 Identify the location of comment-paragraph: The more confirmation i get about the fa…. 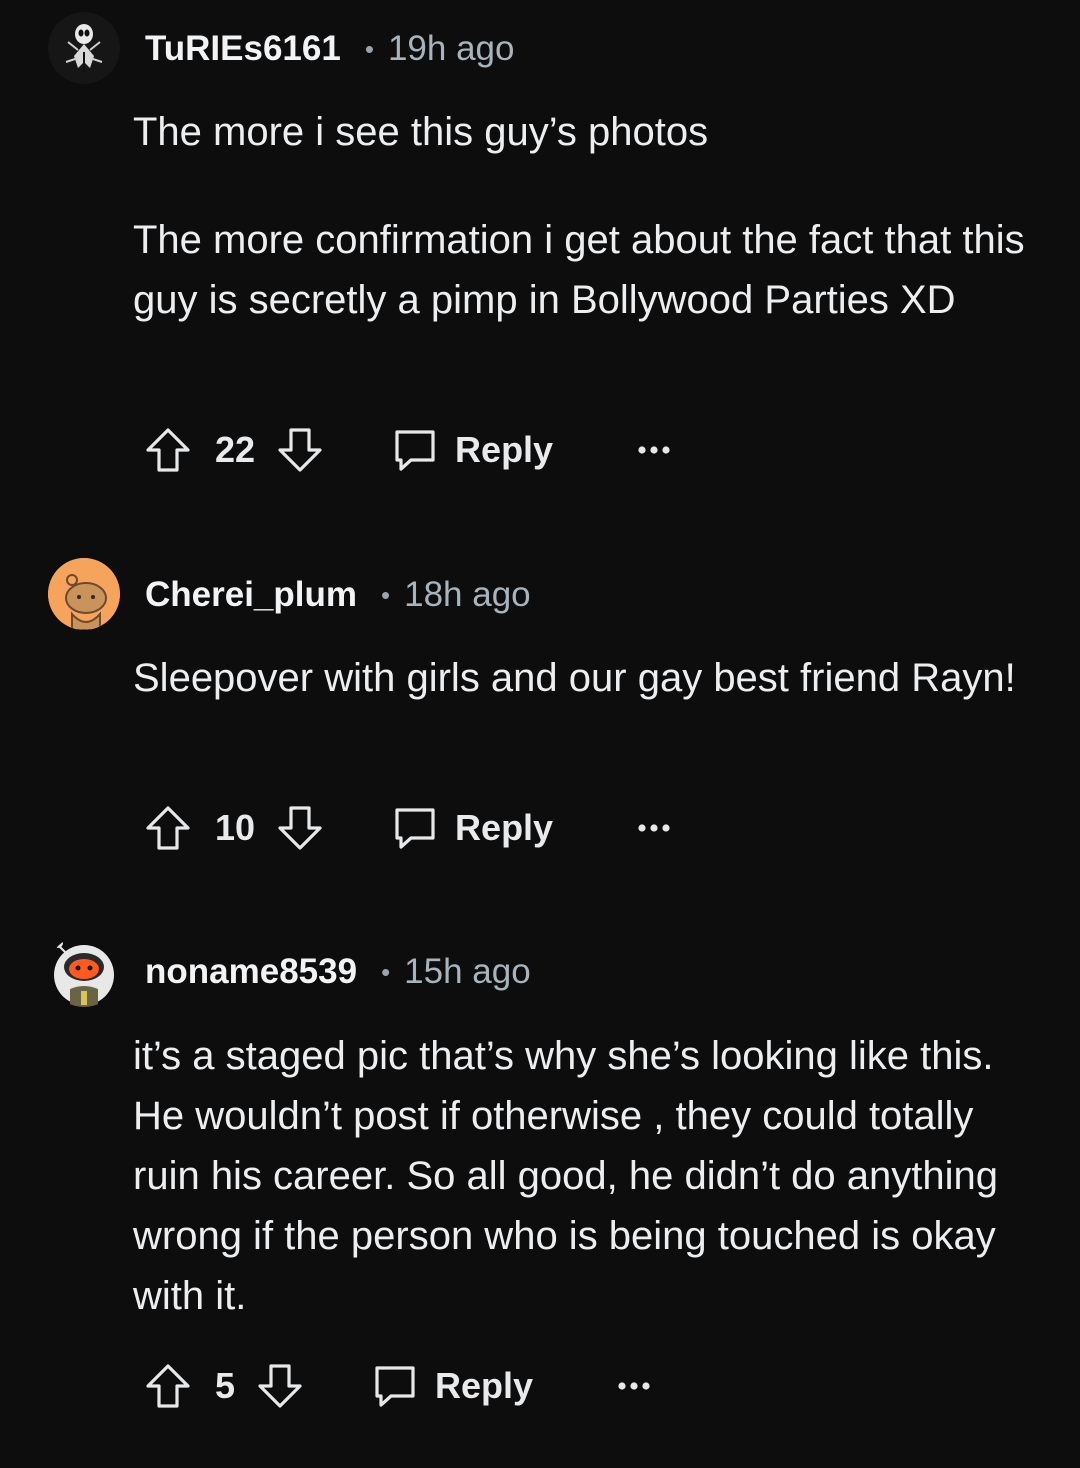
(579, 270).